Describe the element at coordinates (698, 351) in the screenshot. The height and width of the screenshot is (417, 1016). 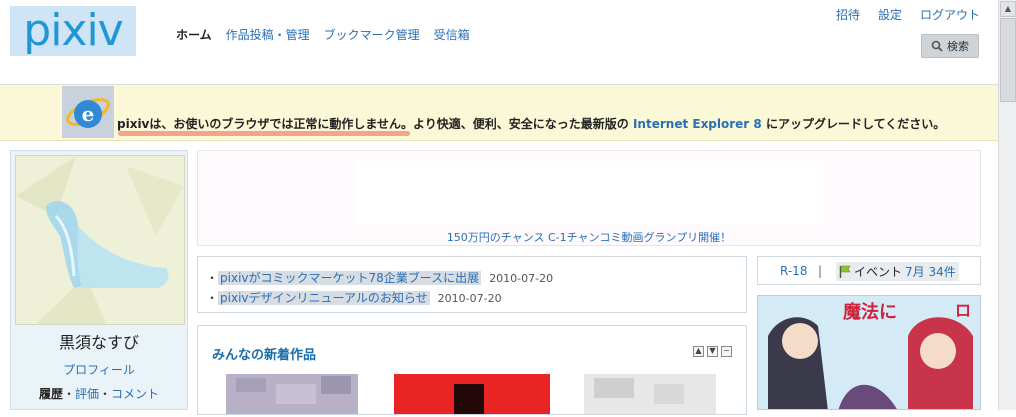
I see `move-up-icon: ▲` at that location.